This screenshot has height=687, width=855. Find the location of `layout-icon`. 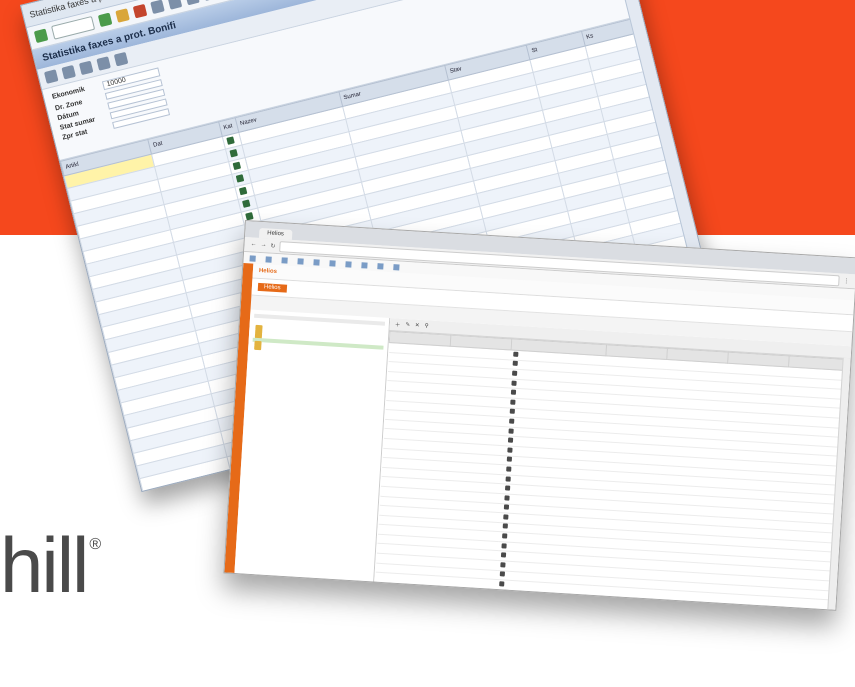

layout-icon is located at coordinates (192, 3).